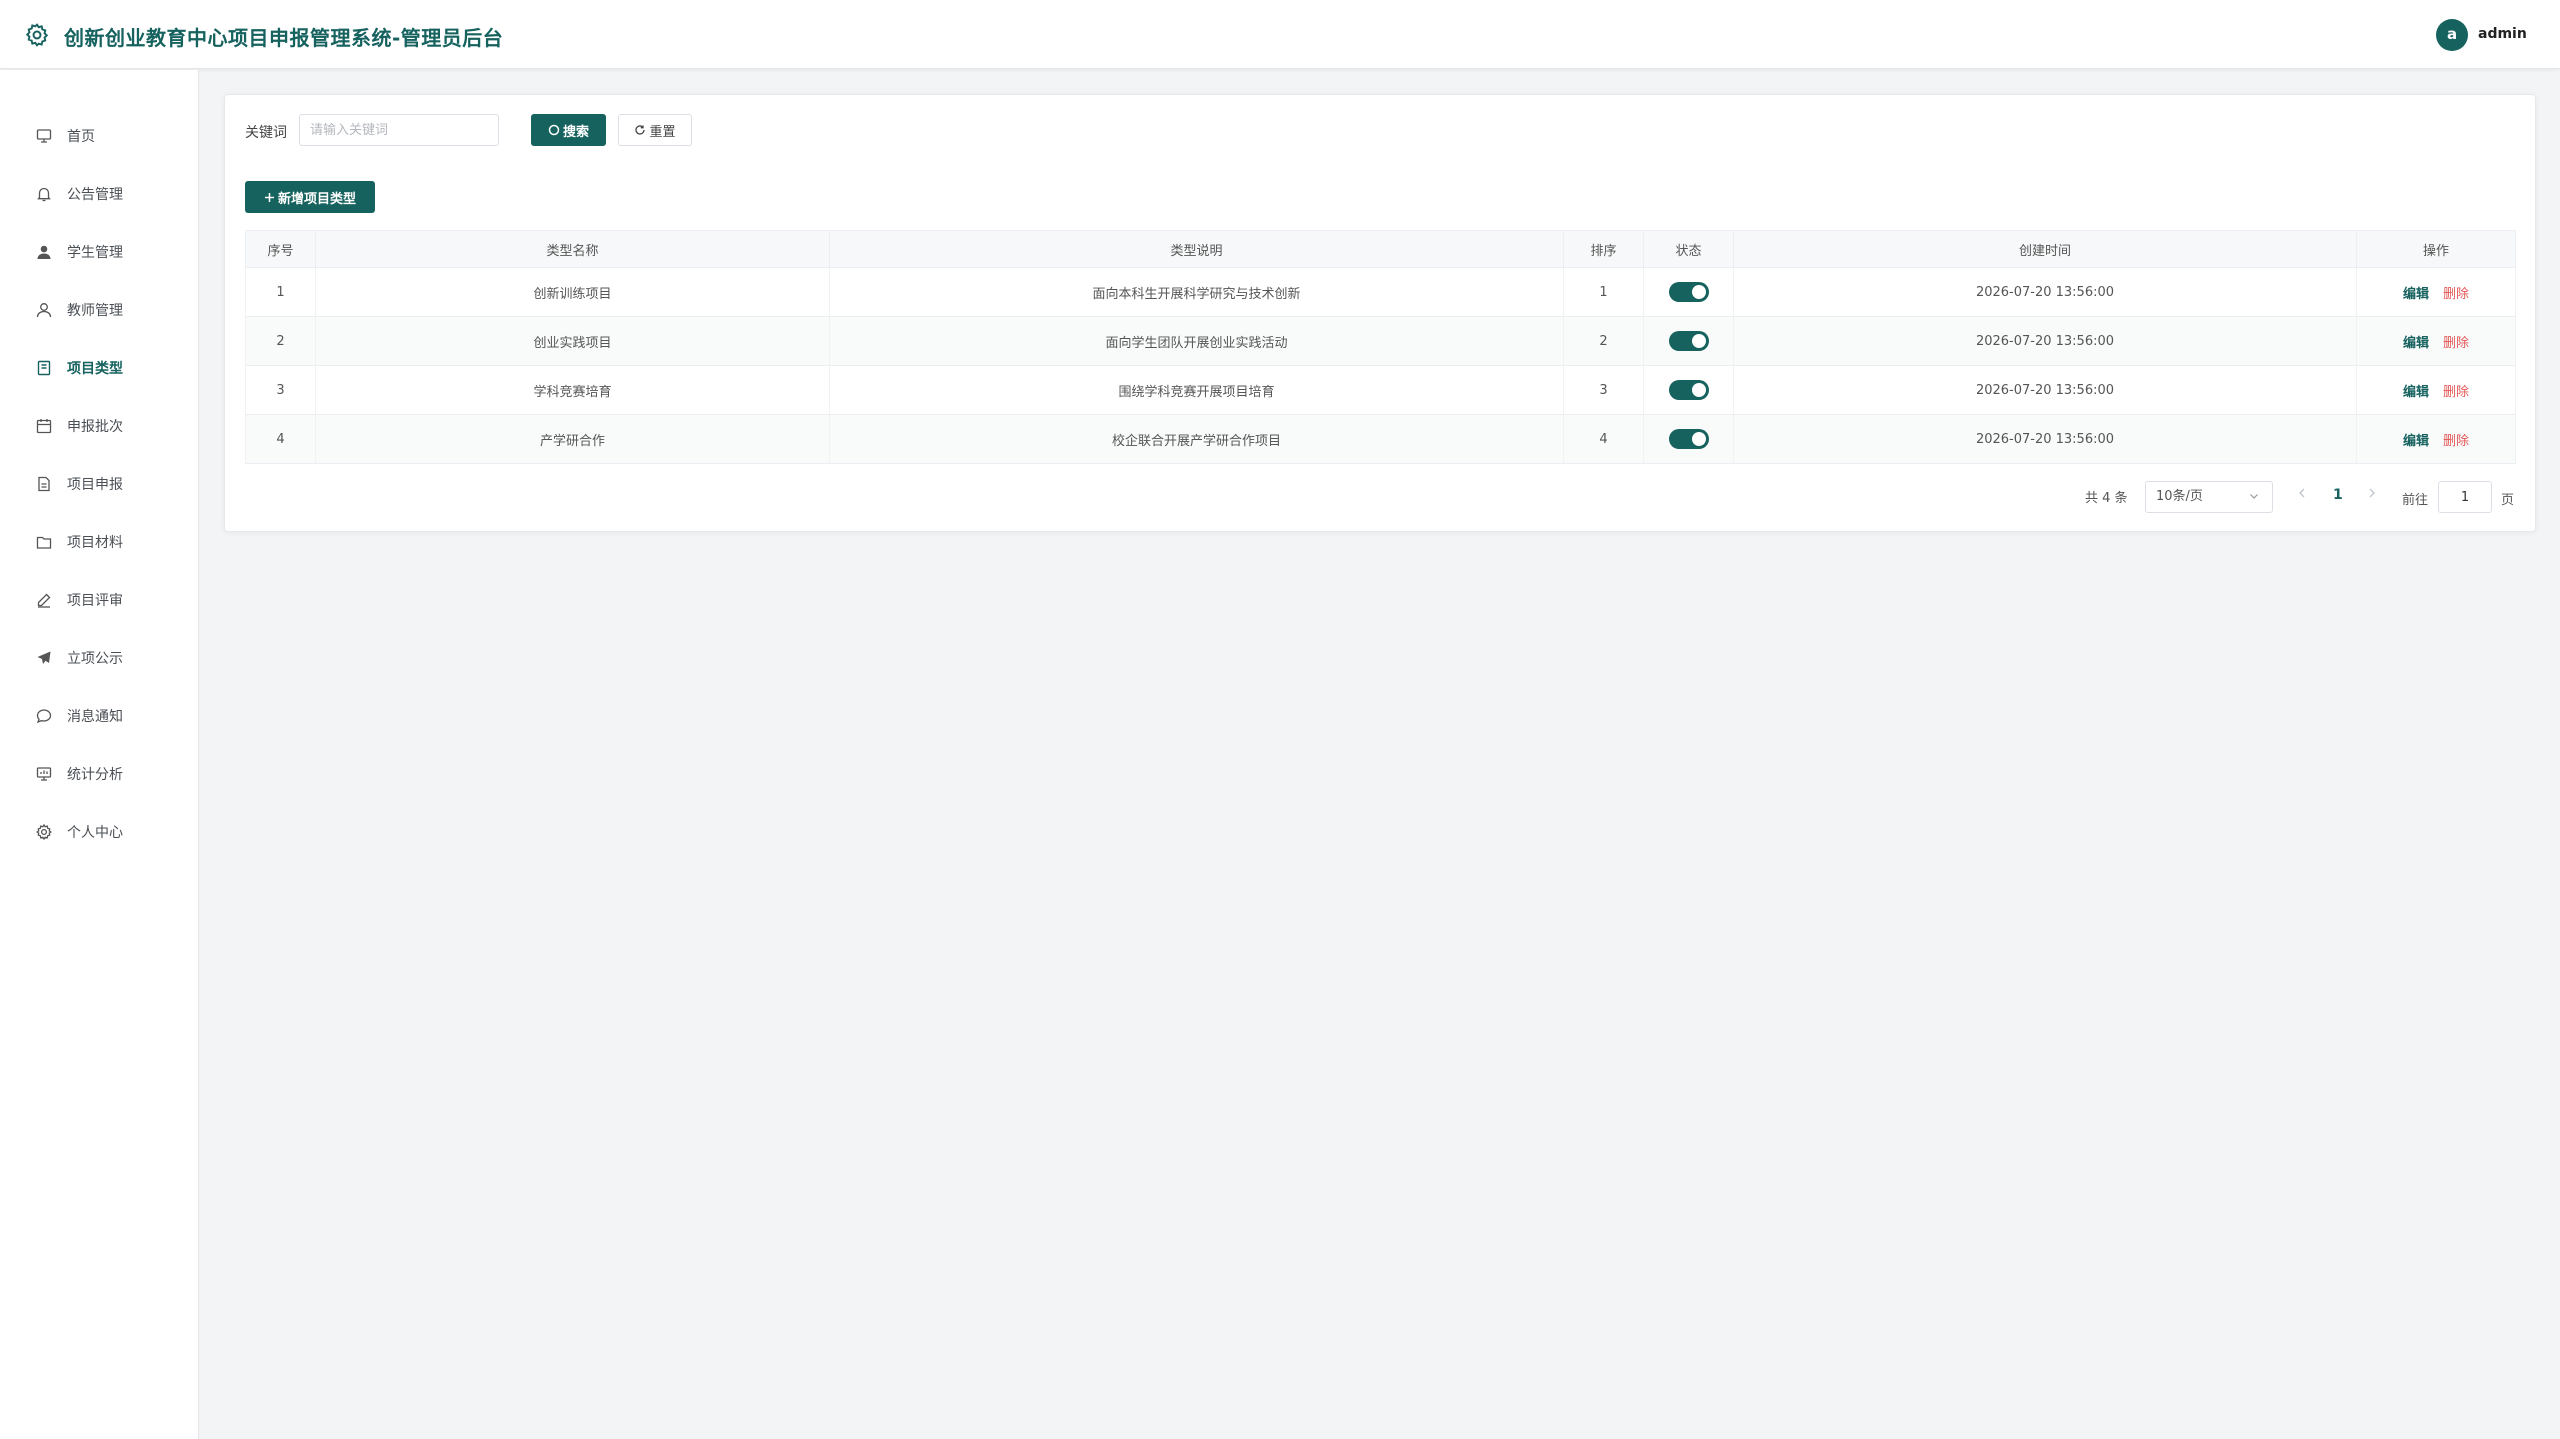  Describe the element at coordinates (572, 292) in the screenshot. I see `cell-name: 创新训练项目` at that location.